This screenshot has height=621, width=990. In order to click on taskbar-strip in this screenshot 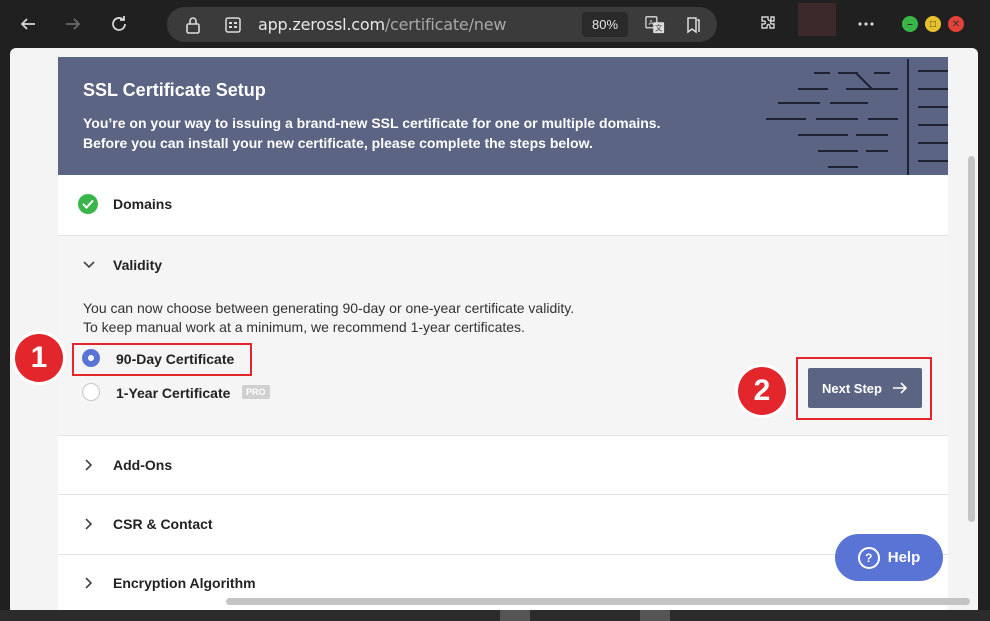, I will do `click(495, 615)`.